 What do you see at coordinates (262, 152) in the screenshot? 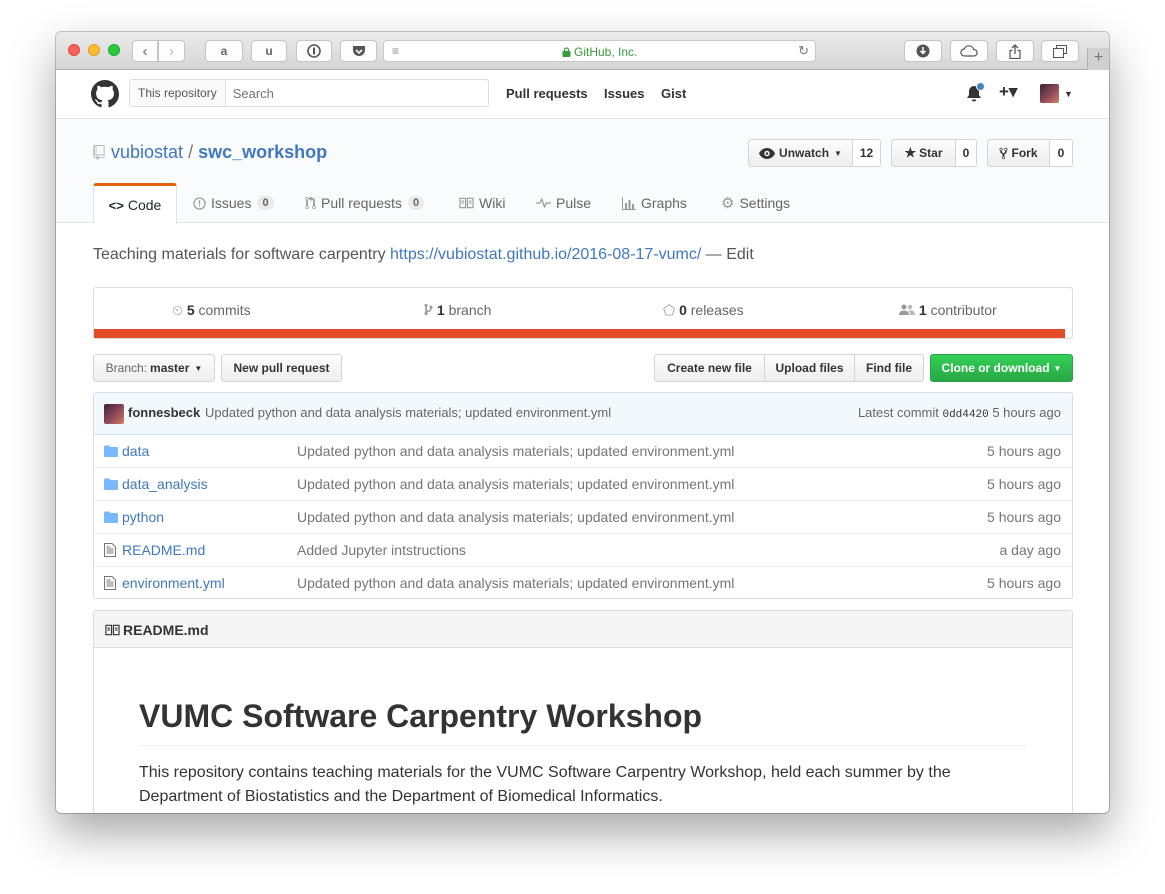
I see `repo-name-link: swc_workshop` at bounding box center [262, 152].